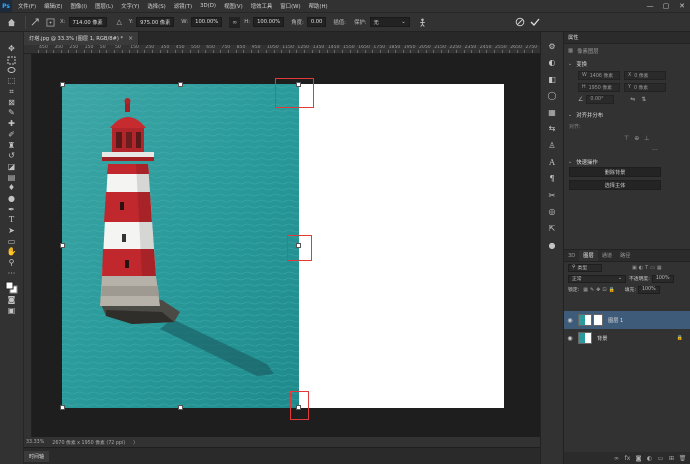 Image resolution: width=690 pixels, height=464 pixels. Describe the element at coordinates (35, 22) in the screenshot. I see `transform-tool-icon` at that location.